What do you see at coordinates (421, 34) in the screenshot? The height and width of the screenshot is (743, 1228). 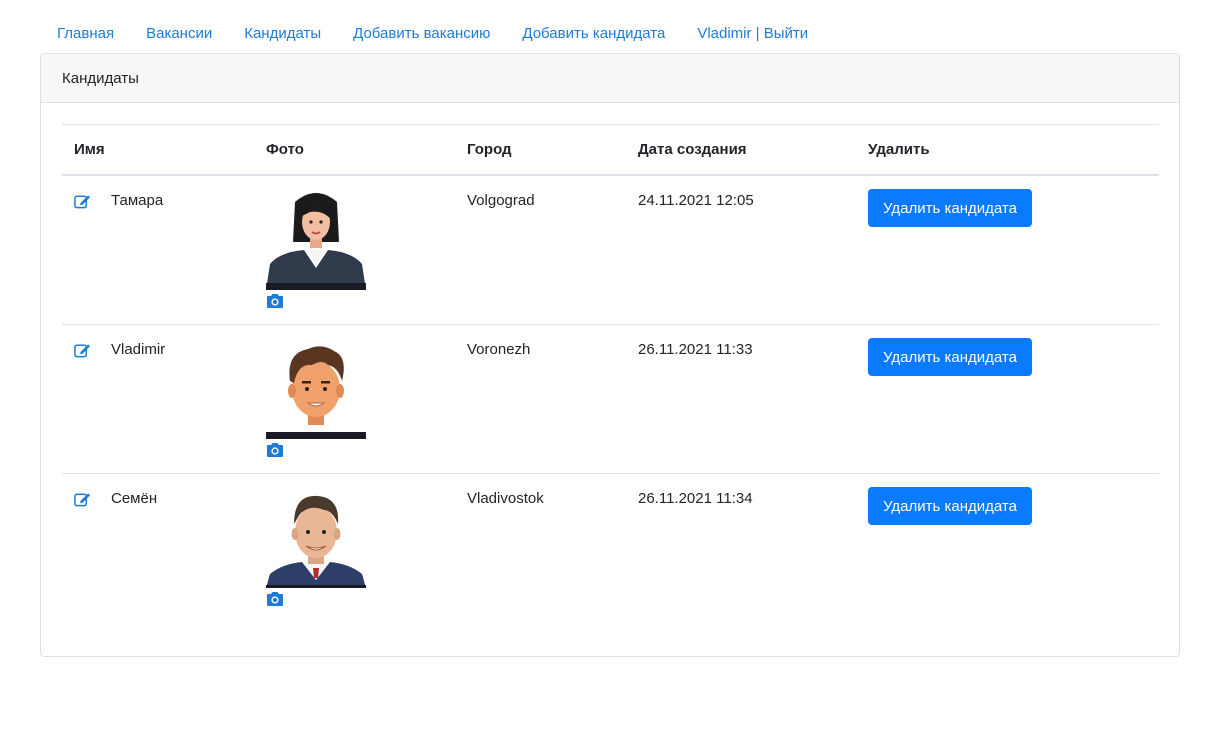 I see `nav-add-vacancy-link: Добавить вакансию` at bounding box center [421, 34].